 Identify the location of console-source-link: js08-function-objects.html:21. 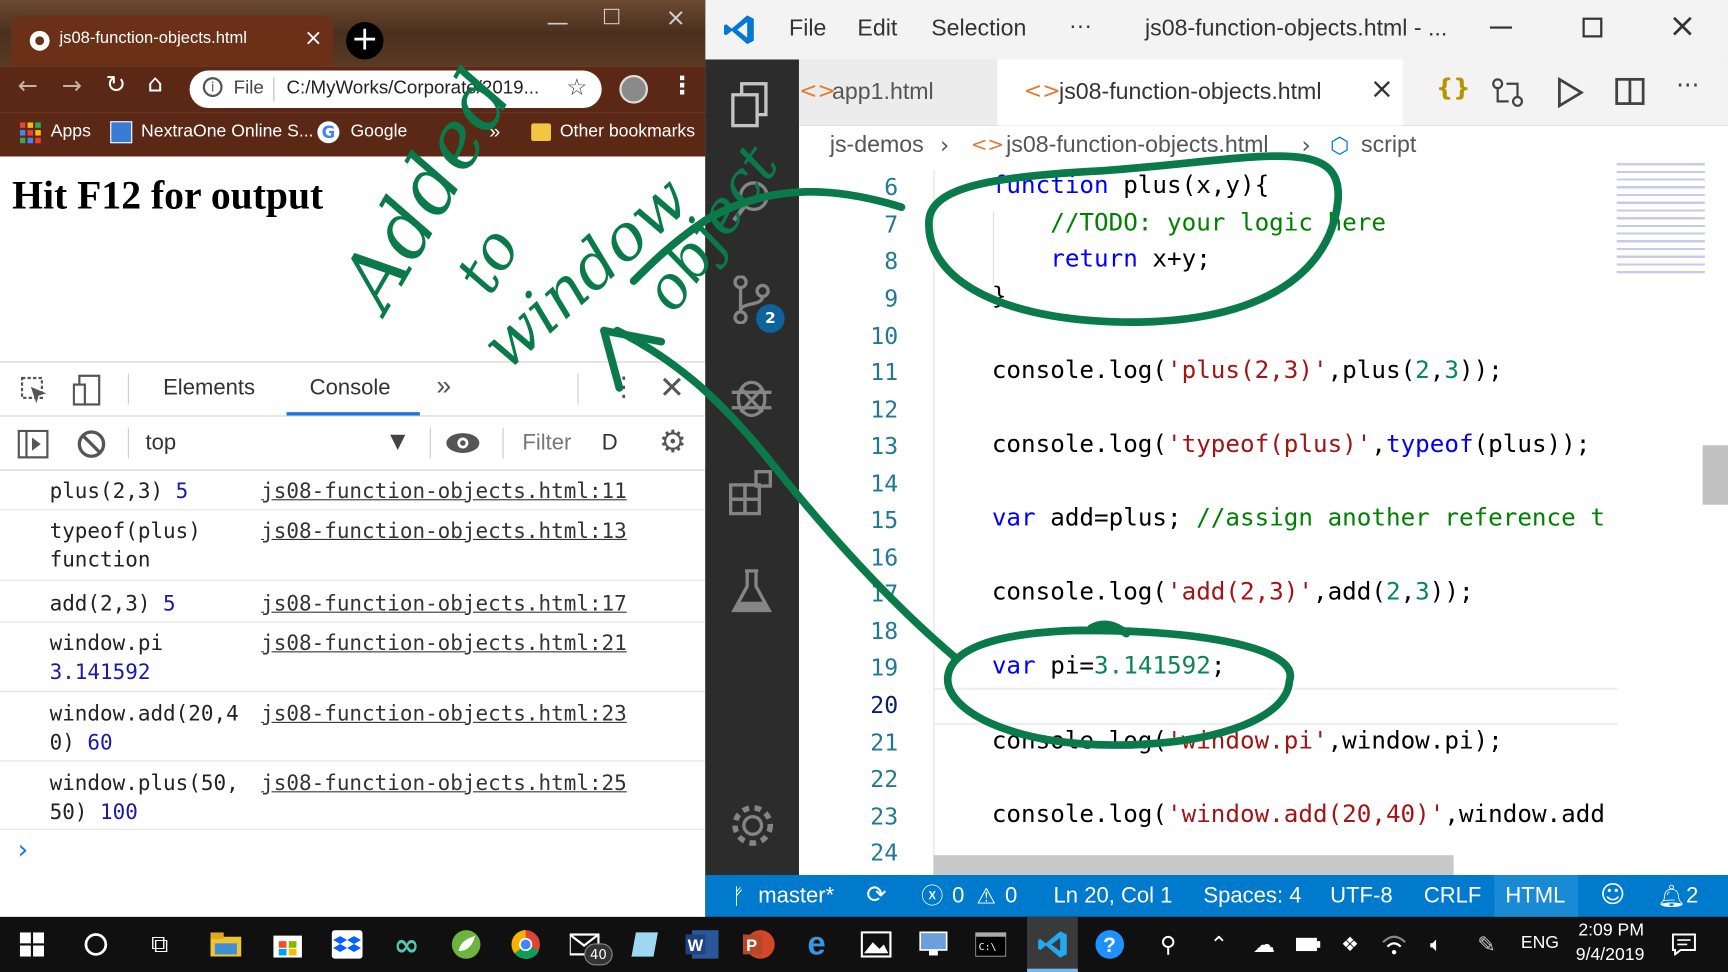
(444, 643).